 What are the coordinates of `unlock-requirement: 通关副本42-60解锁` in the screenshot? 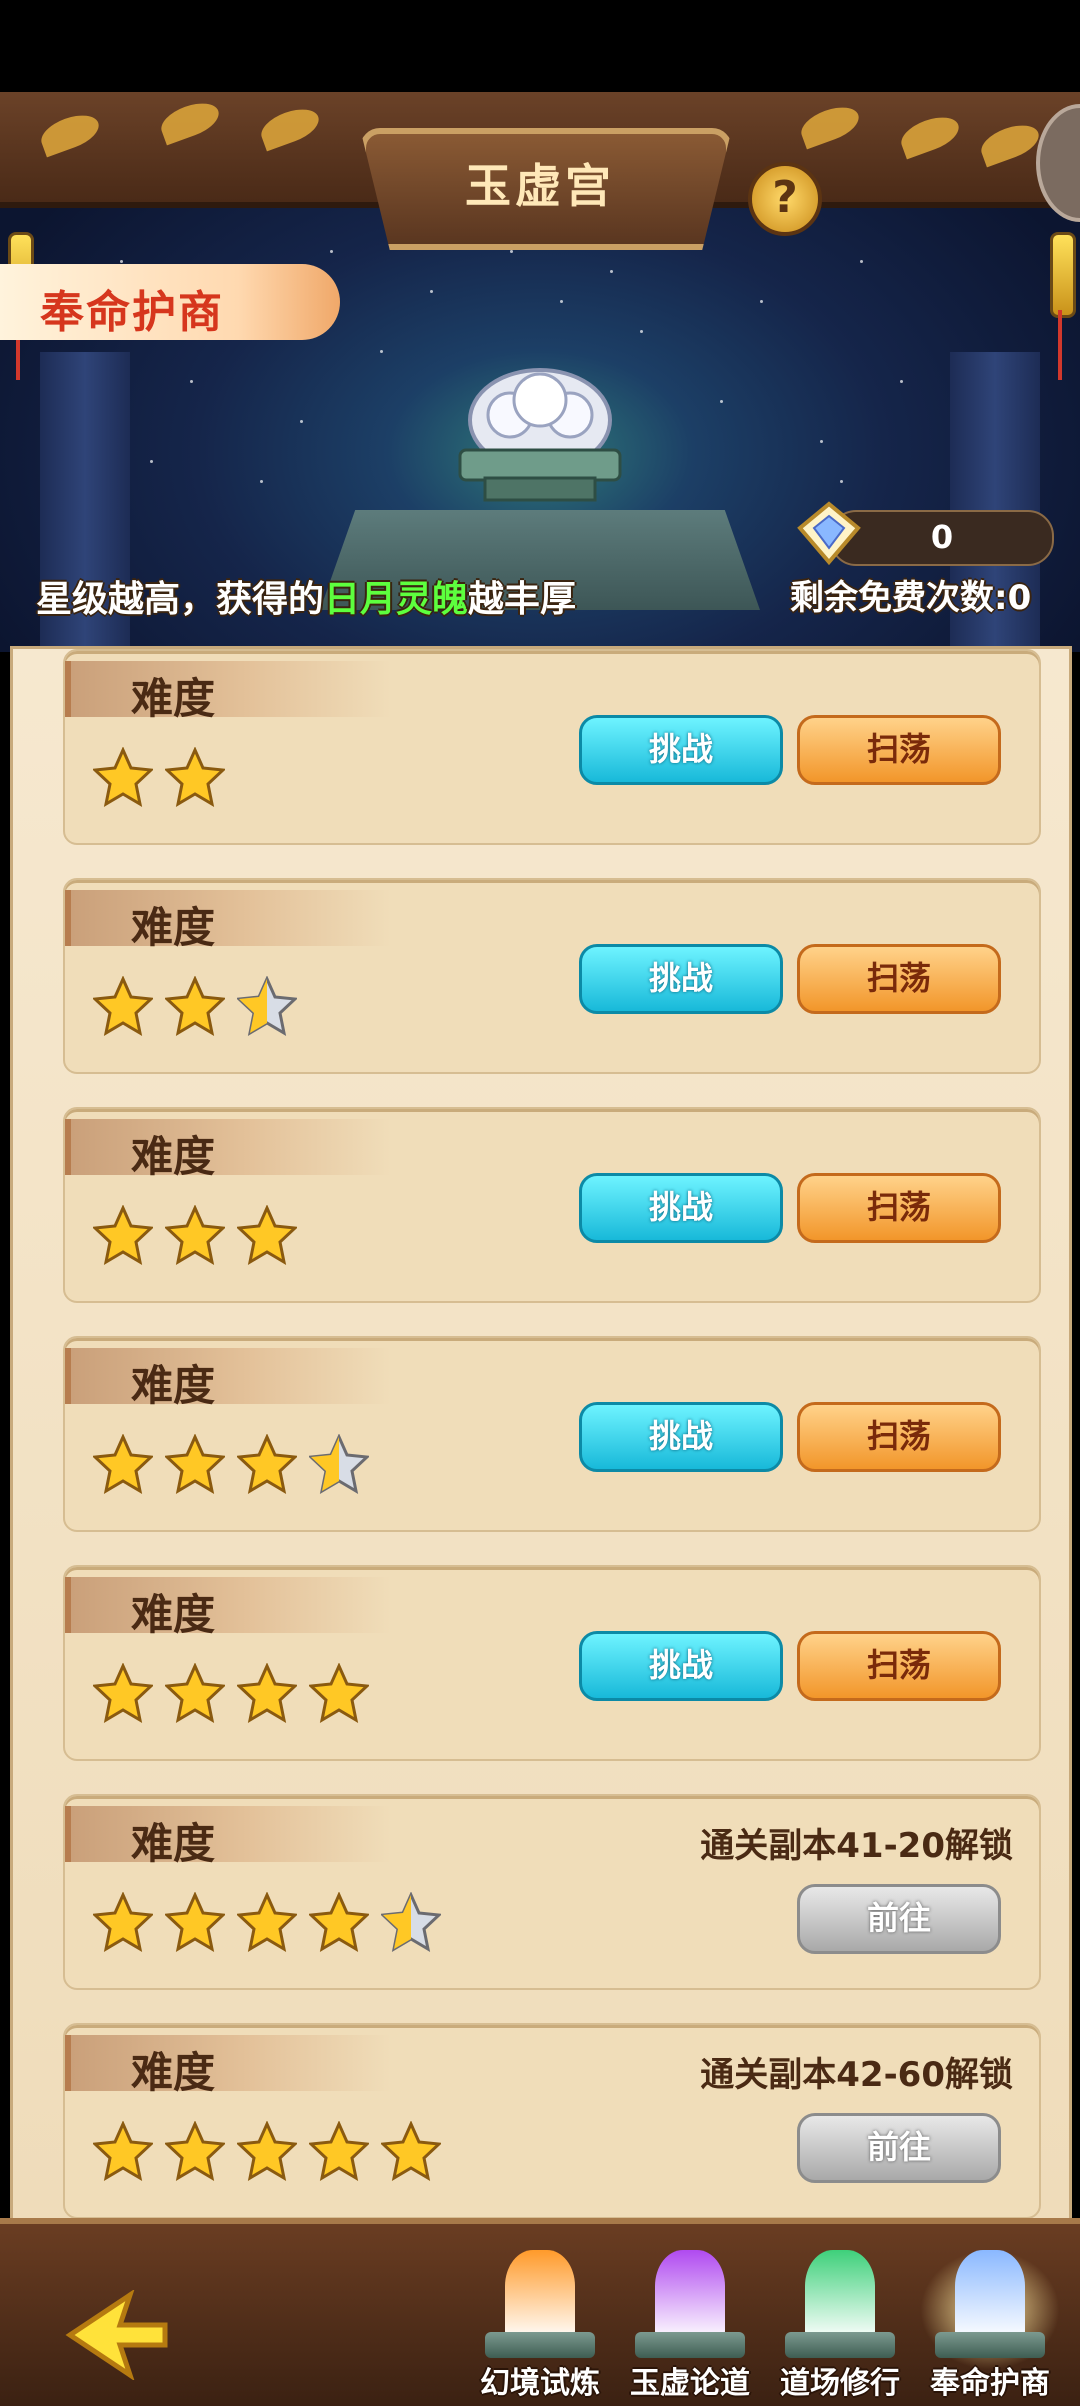 It's located at (856, 2075).